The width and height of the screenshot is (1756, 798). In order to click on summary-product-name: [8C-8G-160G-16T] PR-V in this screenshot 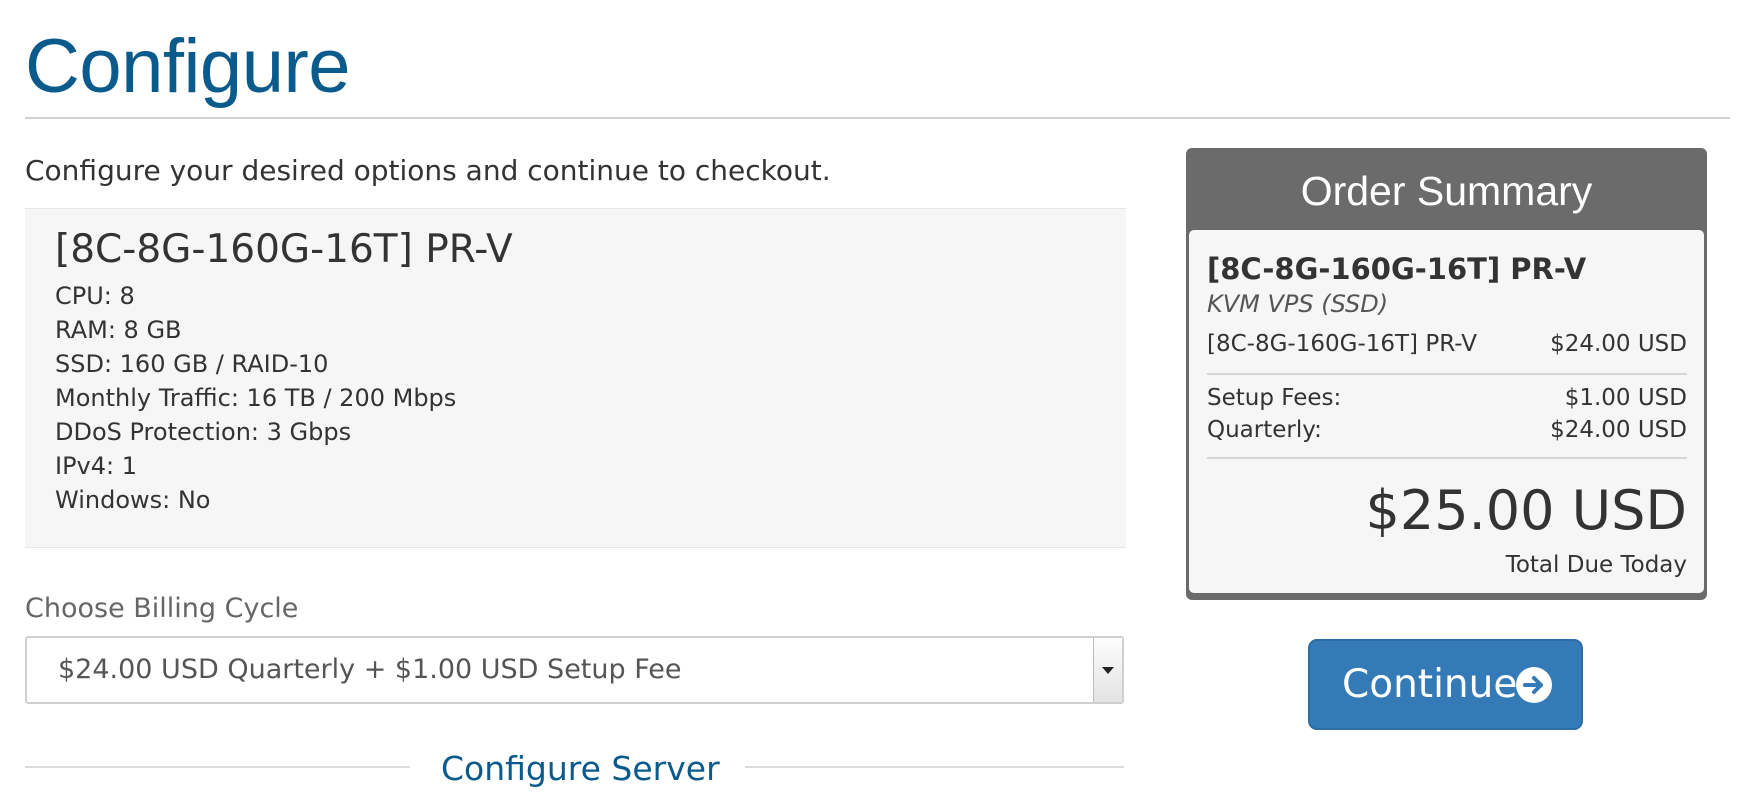, I will do `click(1397, 269)`.